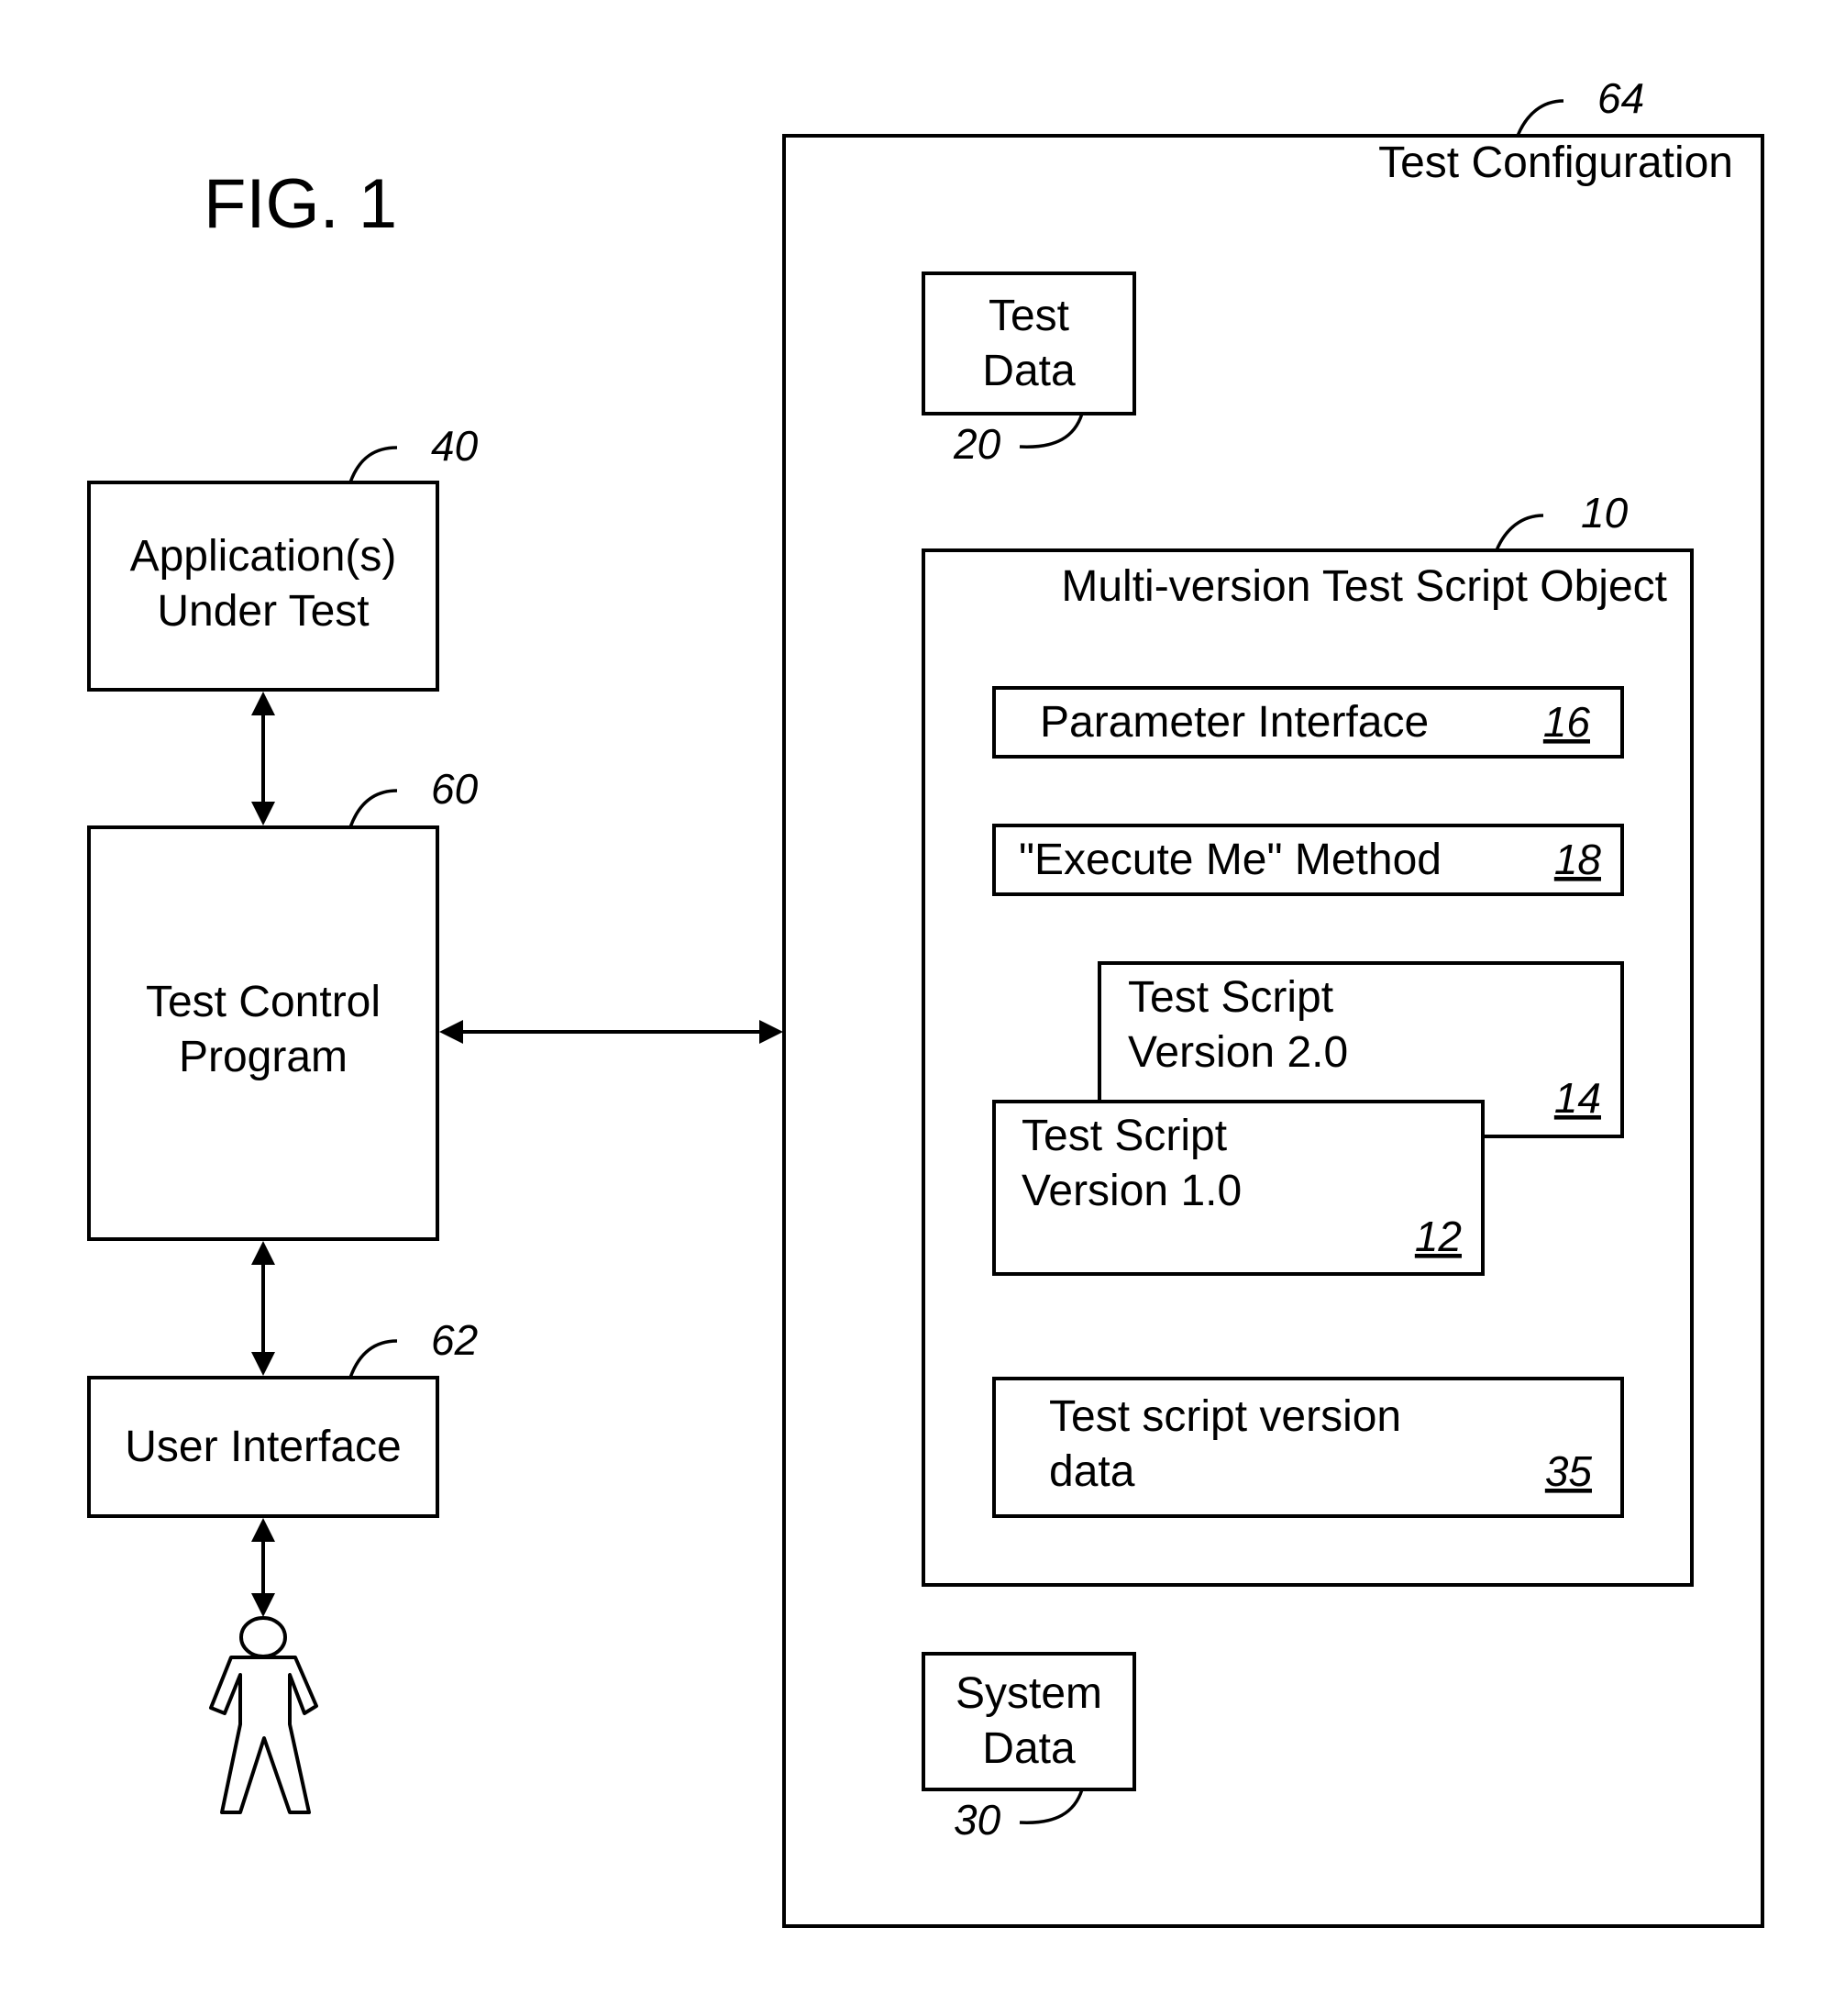  I want to click on script-object-title: Multi-version Test Script Object, so click(1364, 586).